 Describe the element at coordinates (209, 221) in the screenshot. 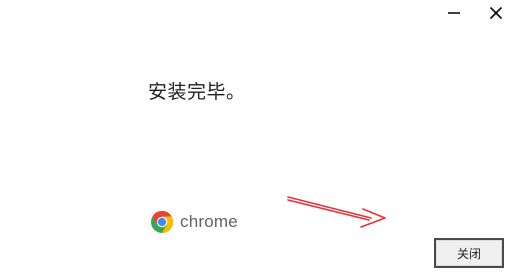

I see `brand-name: chrome` at that location.